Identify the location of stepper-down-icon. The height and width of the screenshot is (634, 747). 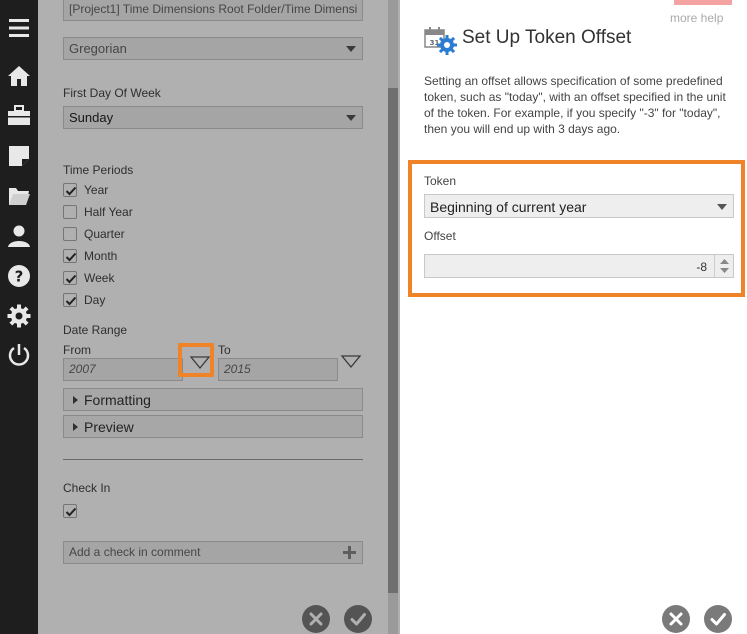
(724, 270).